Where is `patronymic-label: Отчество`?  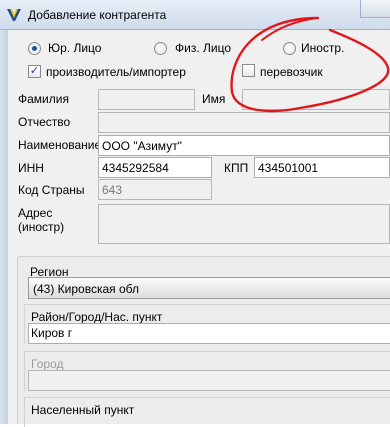
patronymic-label: Отчество is located at coordinates (44, 122).